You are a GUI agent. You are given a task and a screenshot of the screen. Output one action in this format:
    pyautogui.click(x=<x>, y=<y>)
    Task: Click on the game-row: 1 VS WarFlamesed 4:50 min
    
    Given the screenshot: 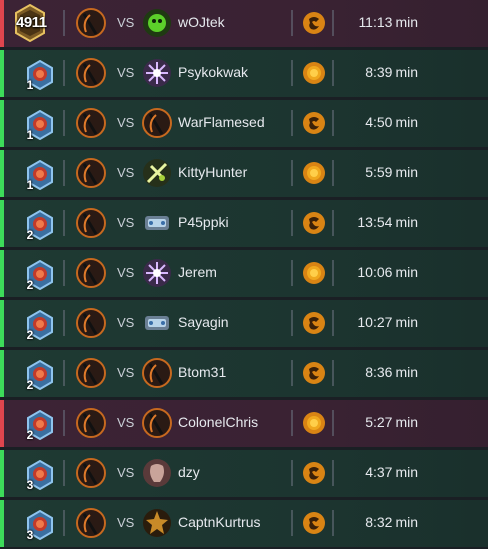 What is the action you would take?
    pyautogui.click(x=244, y=123)
    